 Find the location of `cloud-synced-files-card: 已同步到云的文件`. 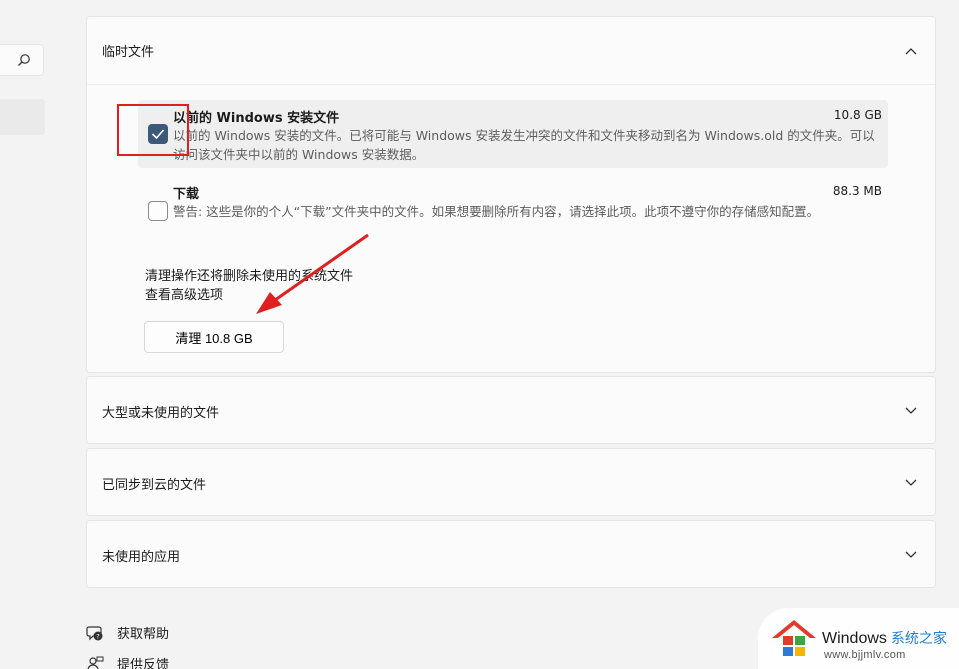

cloud-synced-files-card: 已同步到云的文件 is located at coordinates (511, 482).